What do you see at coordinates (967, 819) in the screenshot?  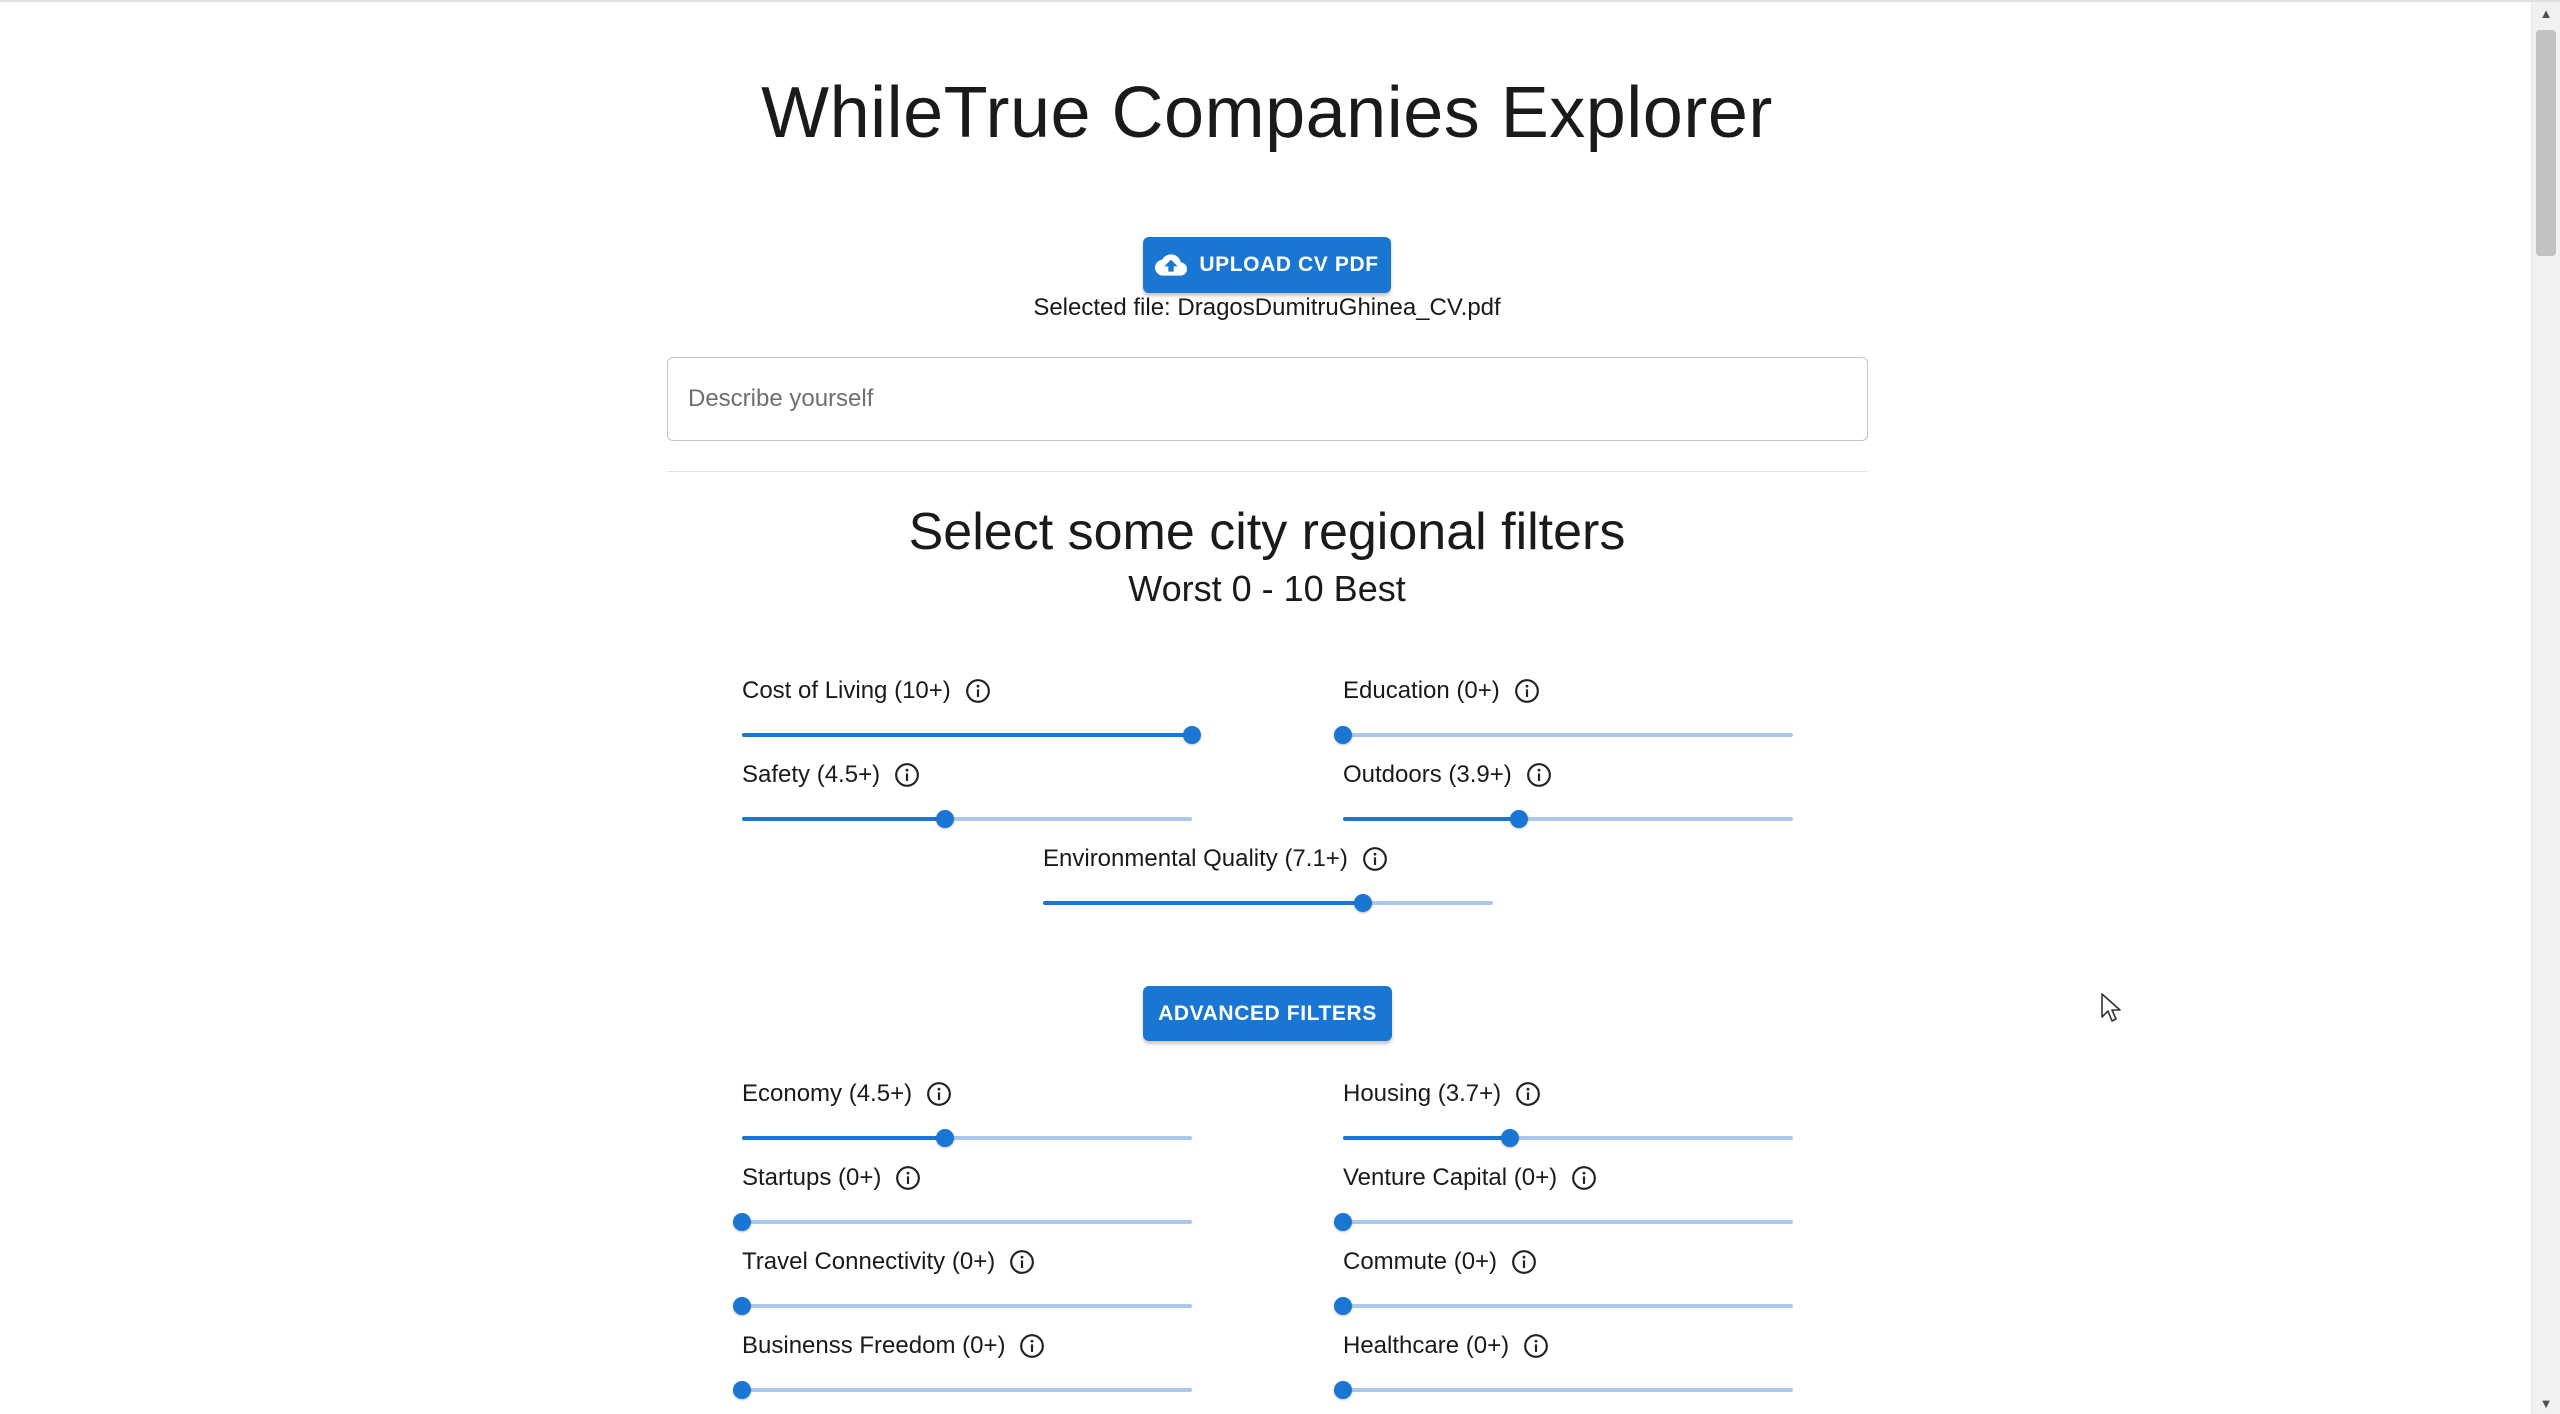 I see `safety-slider` at bounding box center [967, 819].